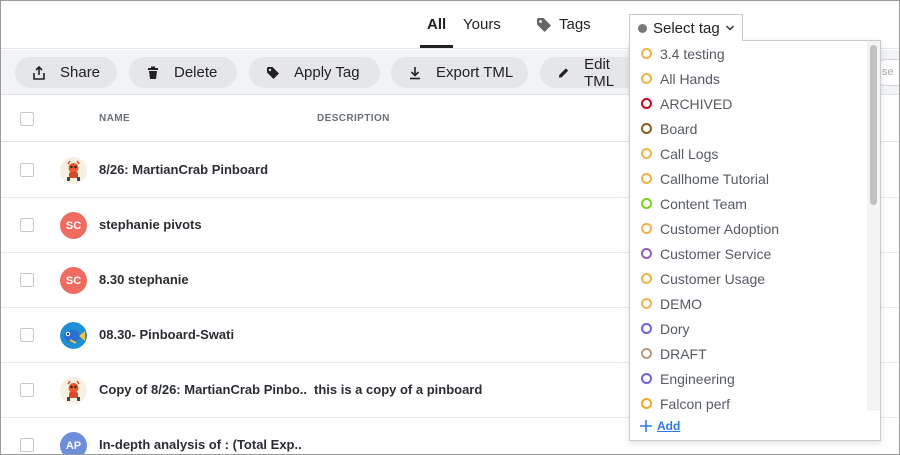 This screenshot has height=455, width=900. Describe the element at coordinates (27, 119) in the screenshot. I see `select-all-checkbox` at that location.